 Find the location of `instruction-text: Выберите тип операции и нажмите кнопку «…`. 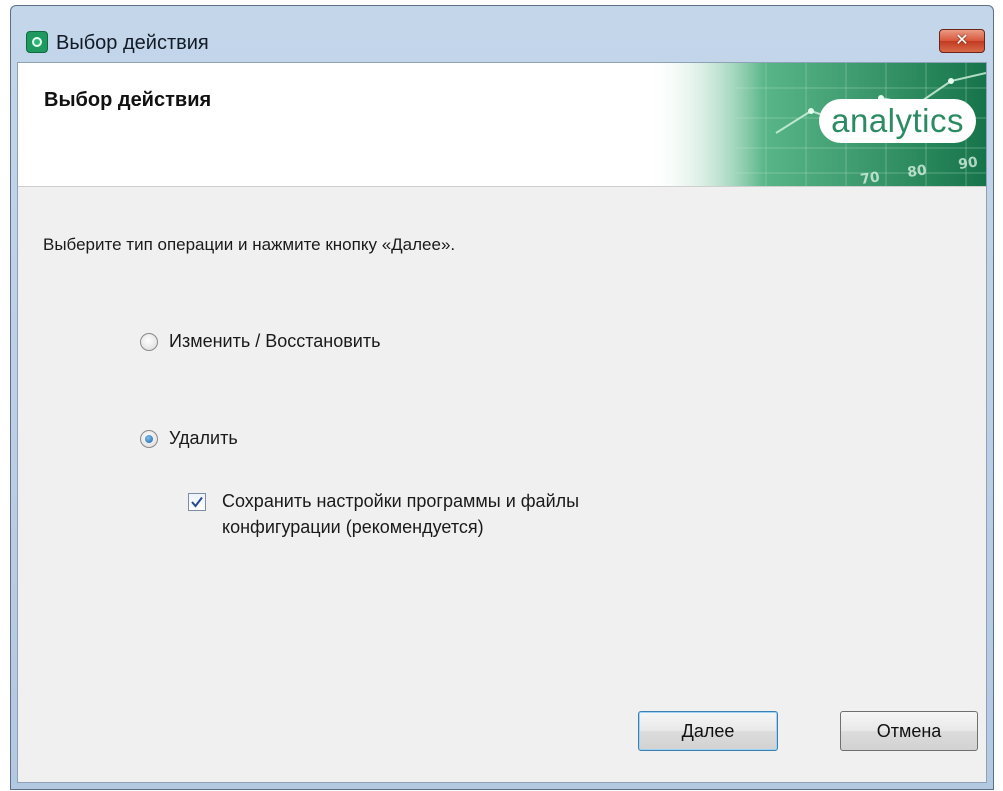

instruction-text: Выберите тип операции и нажмите кнопку «… is located at coordinates (249, 244).